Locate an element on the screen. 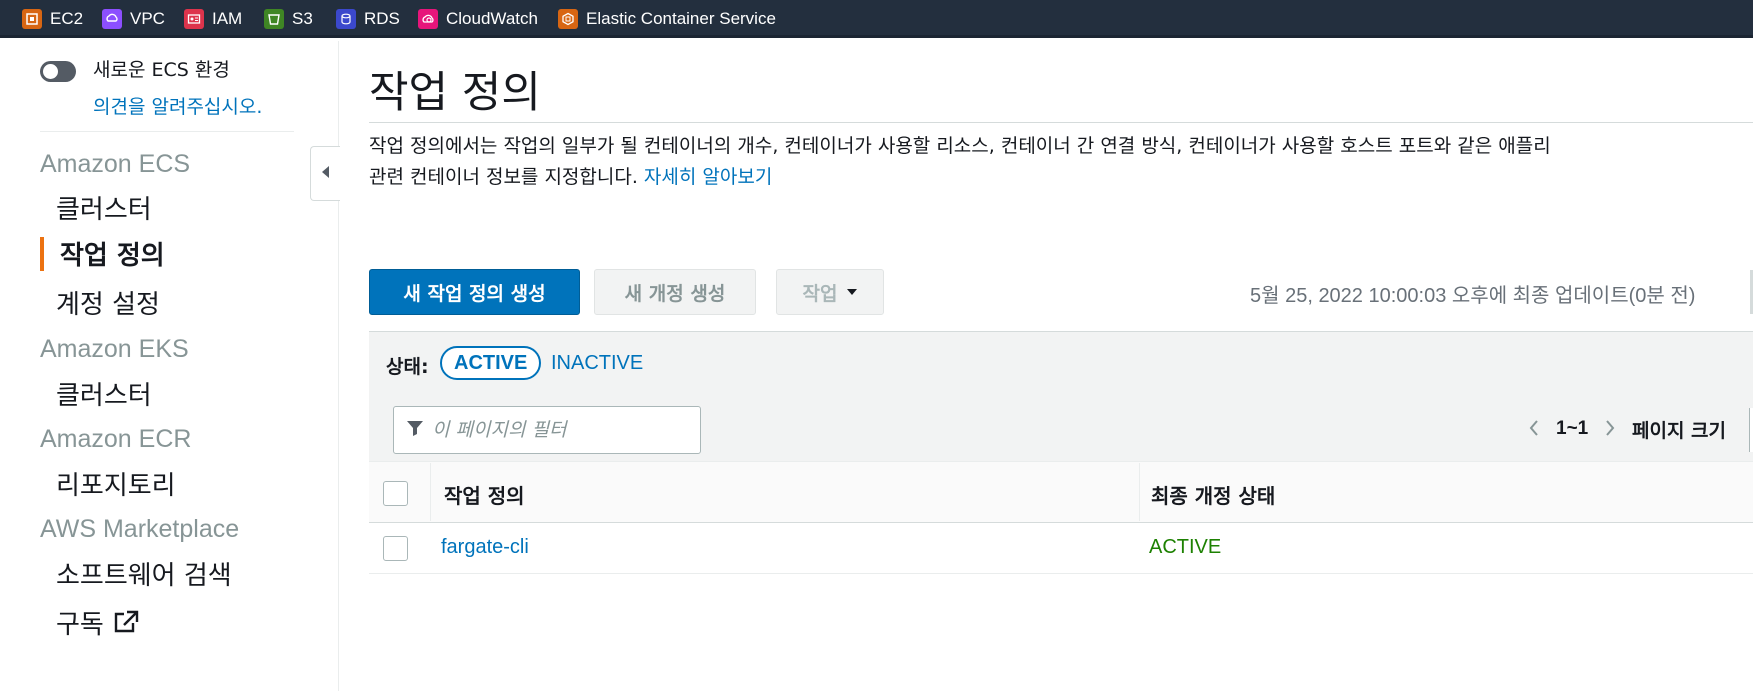 This screenshot has height=691, width=1753. page-size-label: 페이지 크기 is located at coordinates (1679, 430).